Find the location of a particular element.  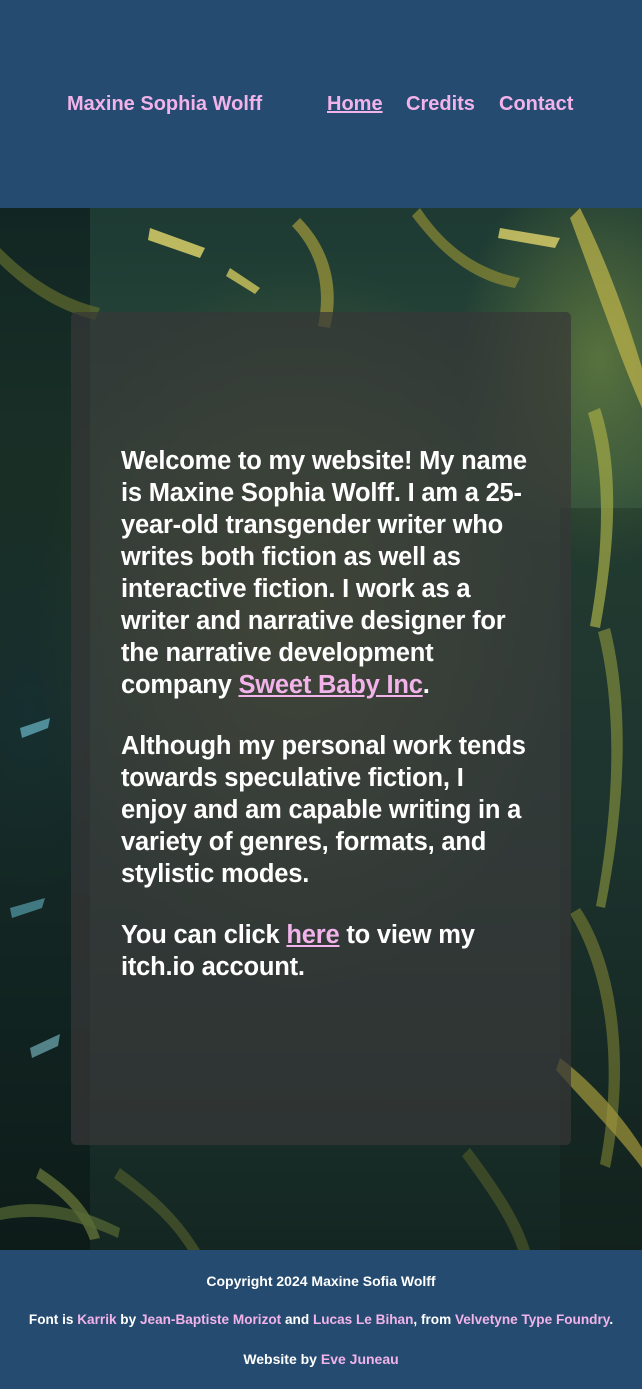

website-credit: Website by Eve Juneau is located at coordinates (321, 1359).